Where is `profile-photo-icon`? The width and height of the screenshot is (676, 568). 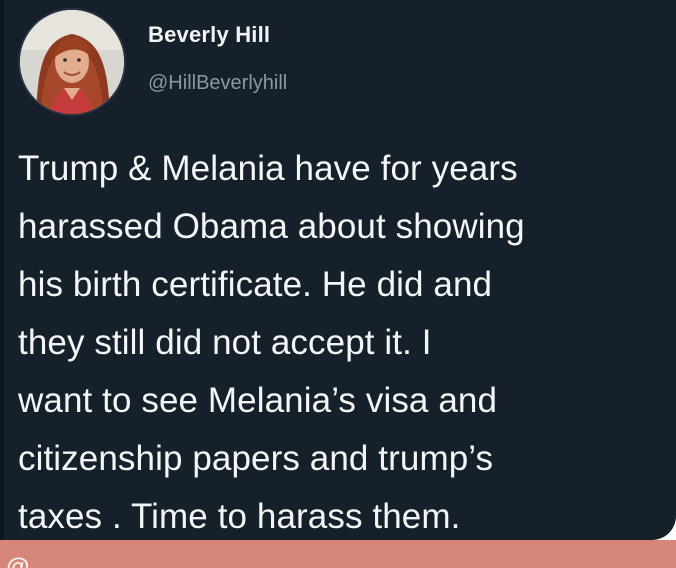
profile-photo-icon is located at coordinates (72, 62).